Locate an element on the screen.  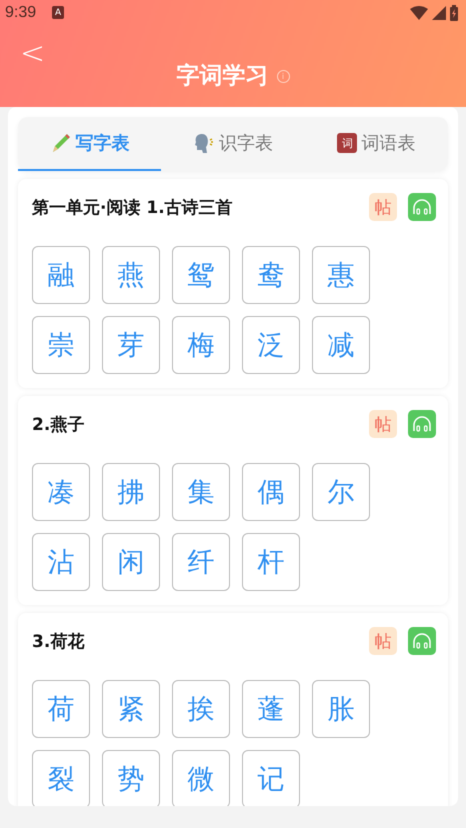
character-tile: 蓬 is located at coordinates (271, 709).